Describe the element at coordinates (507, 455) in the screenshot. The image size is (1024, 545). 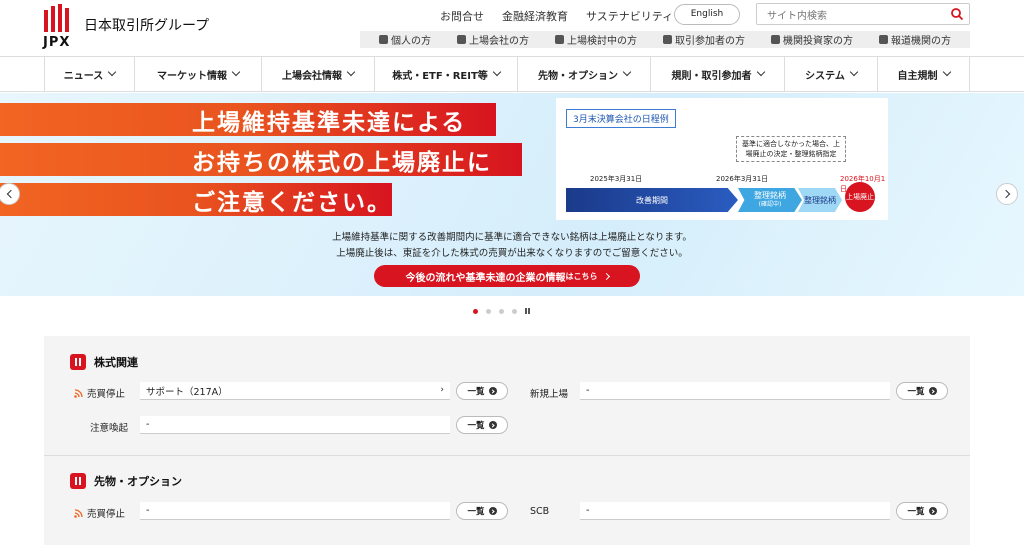
I see `section-divider` at that location.